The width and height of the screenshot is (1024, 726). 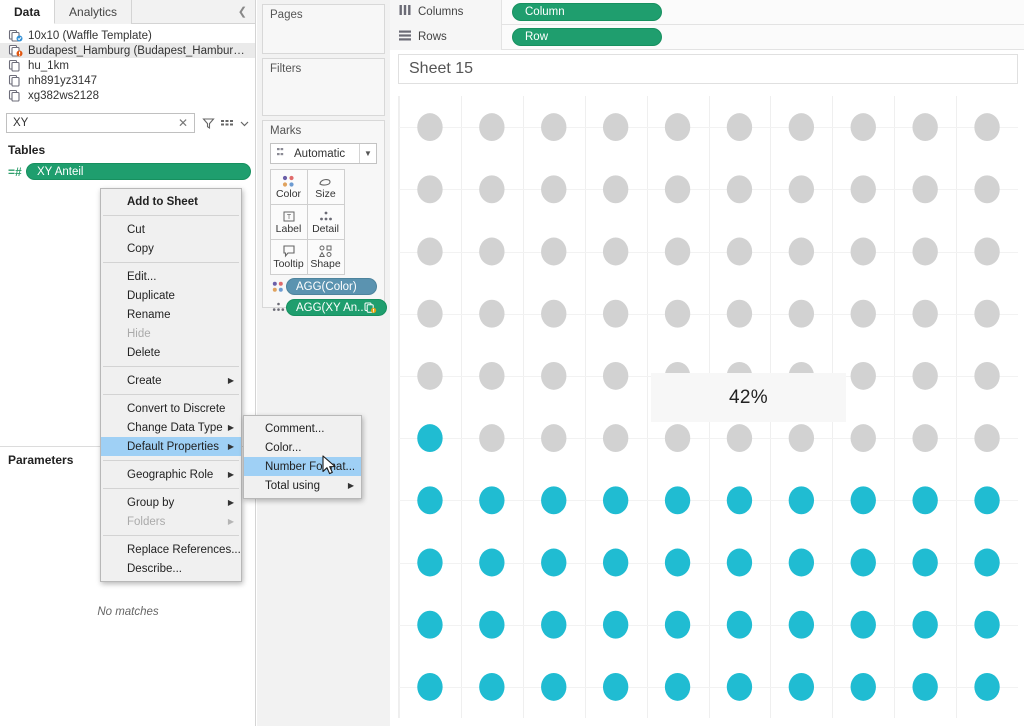 What do you see at coordinates (707, 37) in the screenshot?
I see `rows-shelf: Rows Row` at bounding box center [707, 37].